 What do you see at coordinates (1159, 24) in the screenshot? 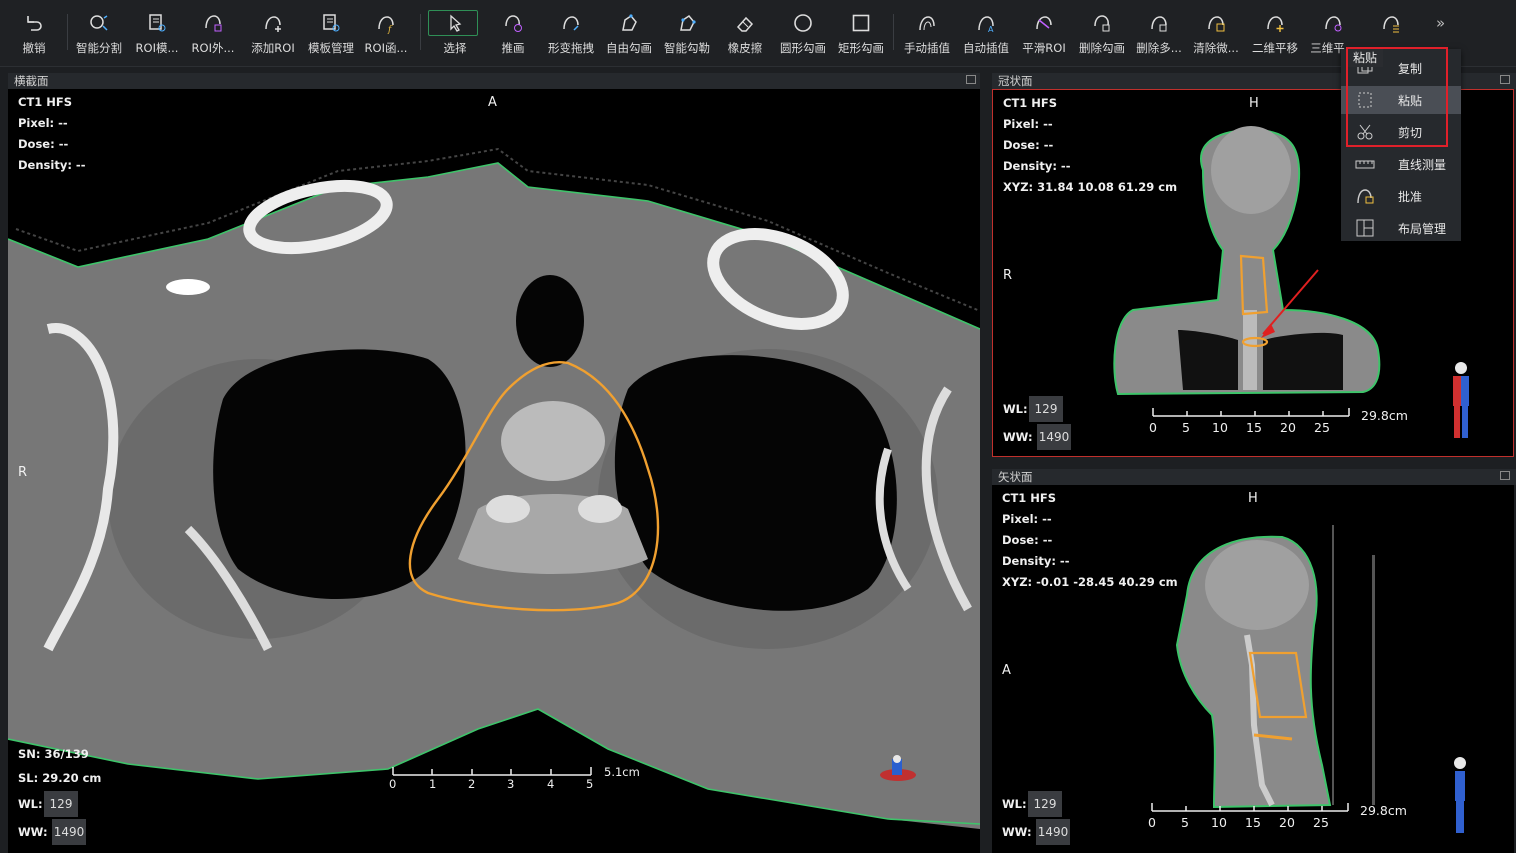
I see `delete-multi-icon` at bounding box center [1159, 24].